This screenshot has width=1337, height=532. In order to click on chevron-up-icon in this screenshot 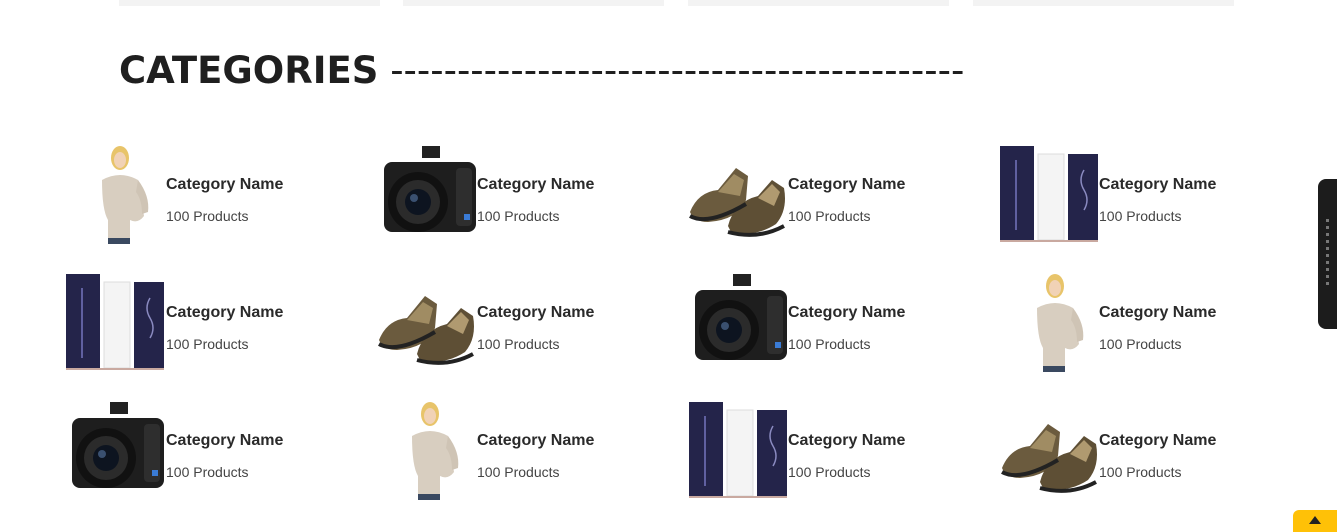, I will do `click(1315, 520)`.